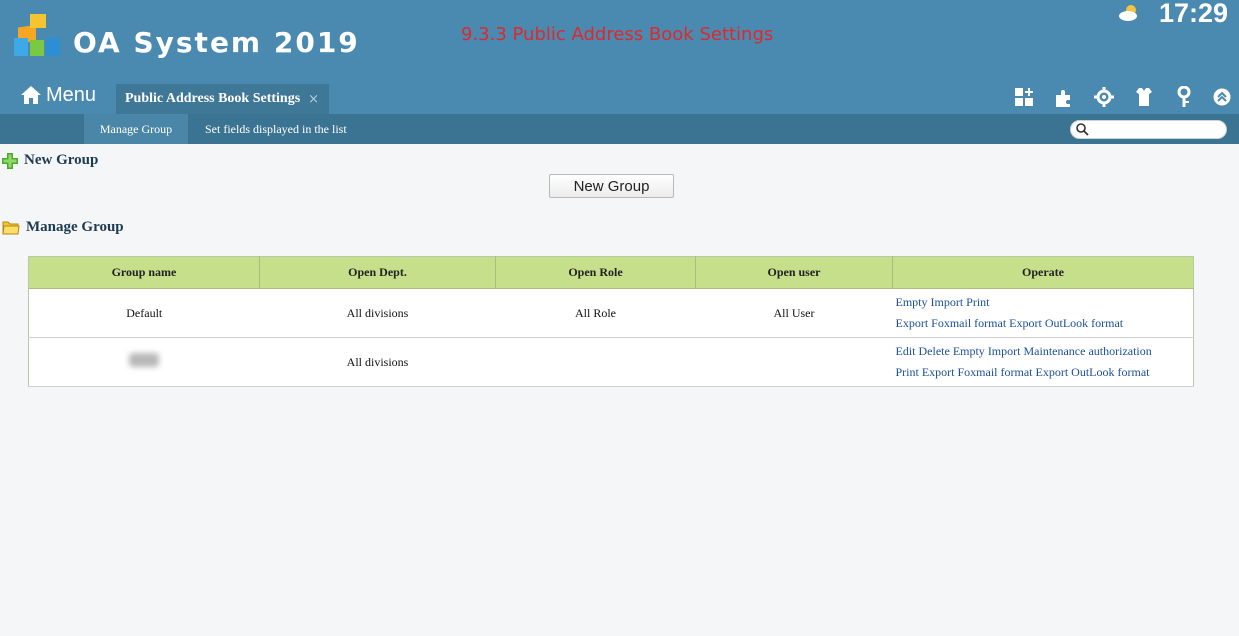  Describe the element at coordinates (1128, 13) in the screenshot. I see `weather-cloudy-icon` at that location.